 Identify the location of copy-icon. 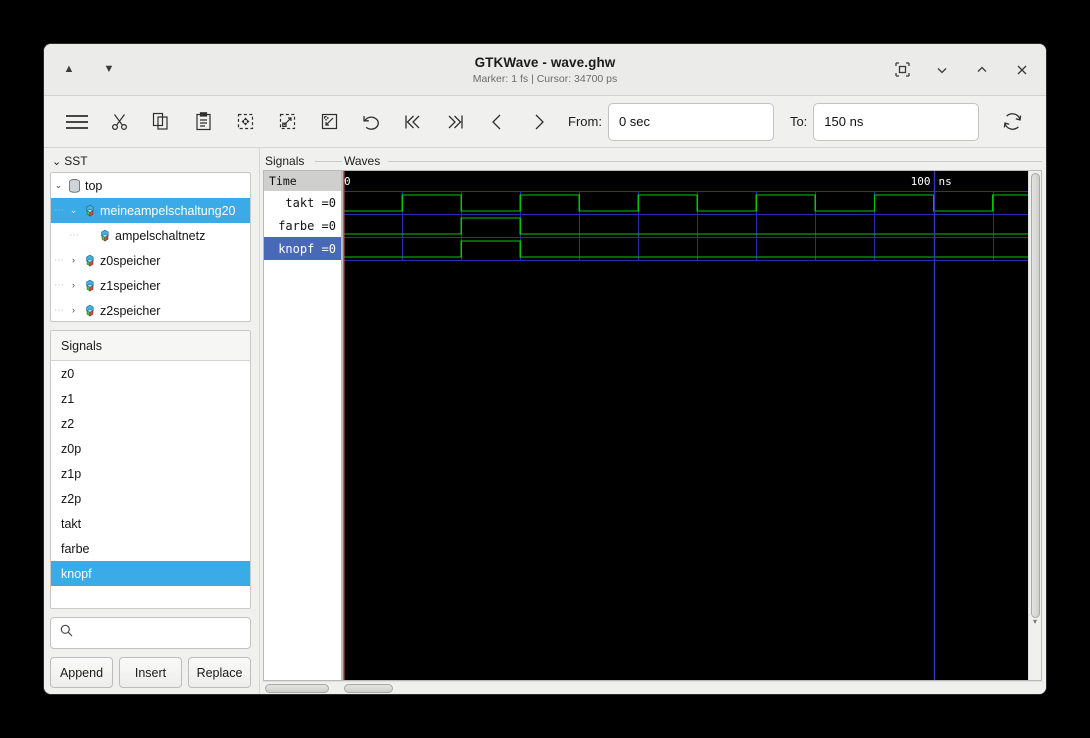
(161, 122).